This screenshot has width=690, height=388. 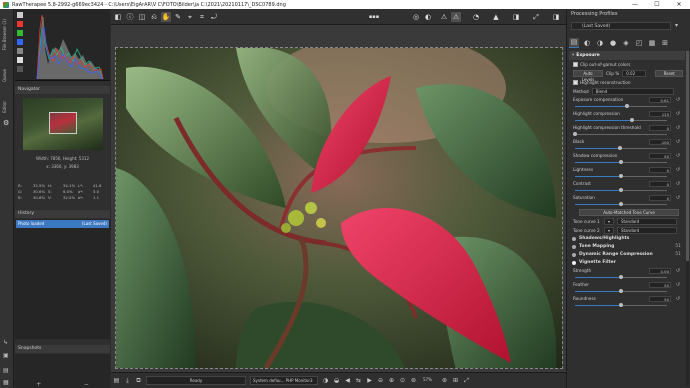 What do you see at coordinates (86, 385) in the screenshot?
I see `remove-snapshot-button: −` at bounding box center [86, 385].